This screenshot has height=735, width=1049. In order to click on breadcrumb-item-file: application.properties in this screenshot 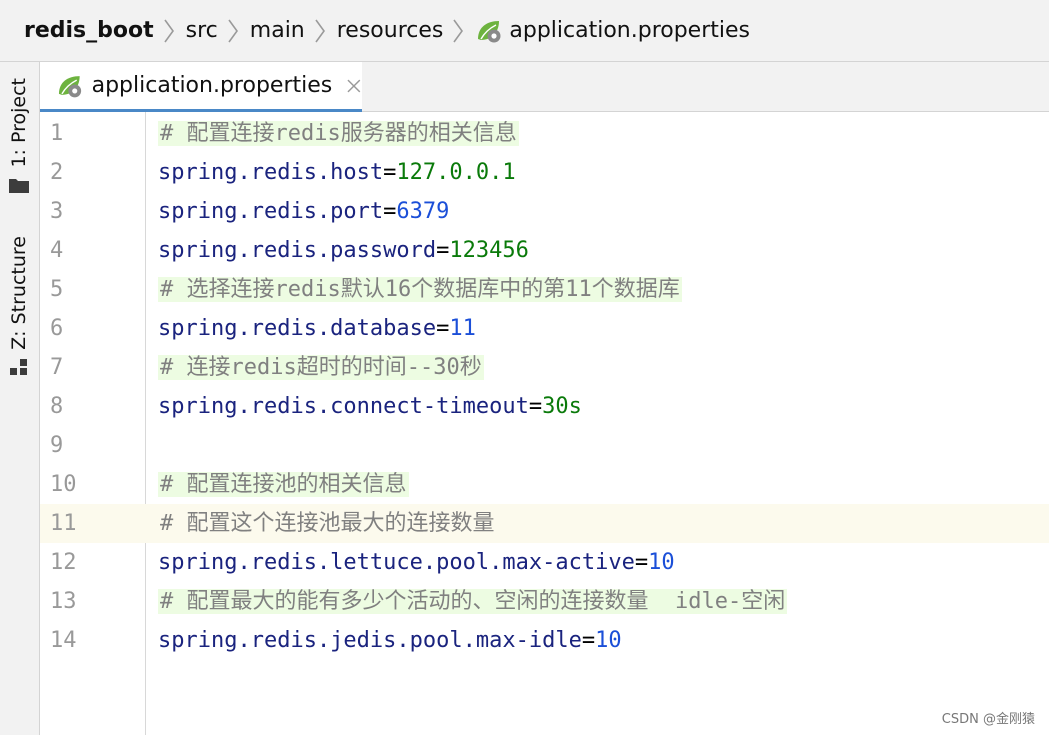, I will do `click(612, 31)`.